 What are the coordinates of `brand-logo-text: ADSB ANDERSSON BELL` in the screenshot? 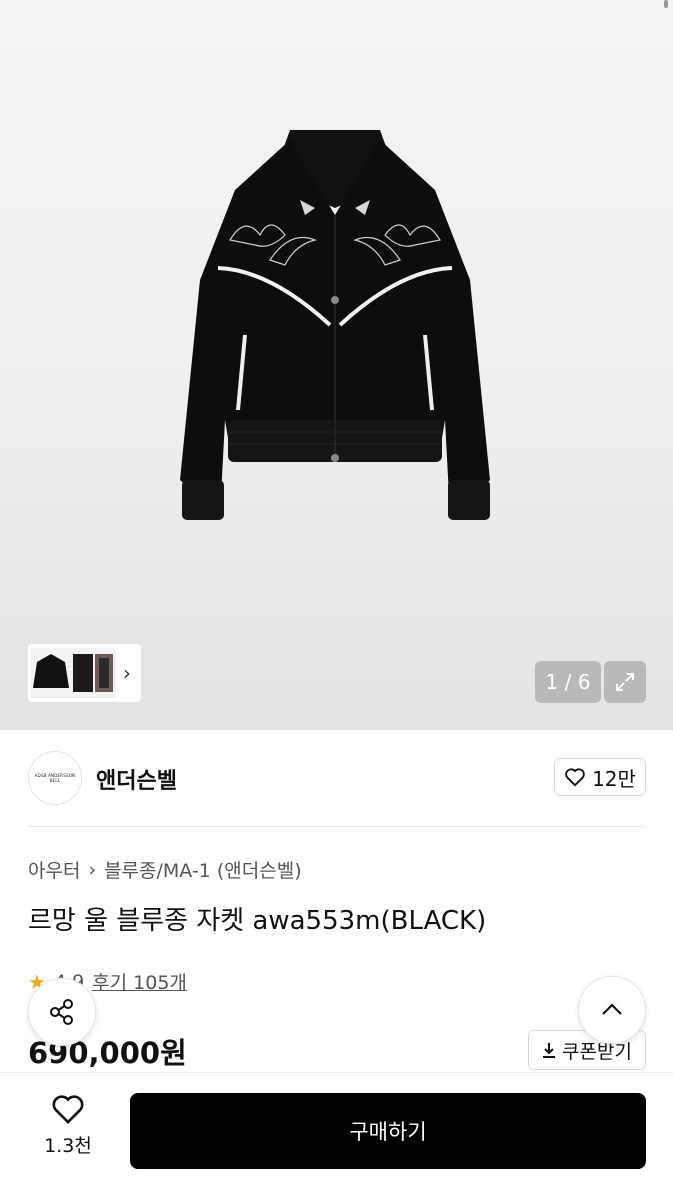 It's located at (55, 778).